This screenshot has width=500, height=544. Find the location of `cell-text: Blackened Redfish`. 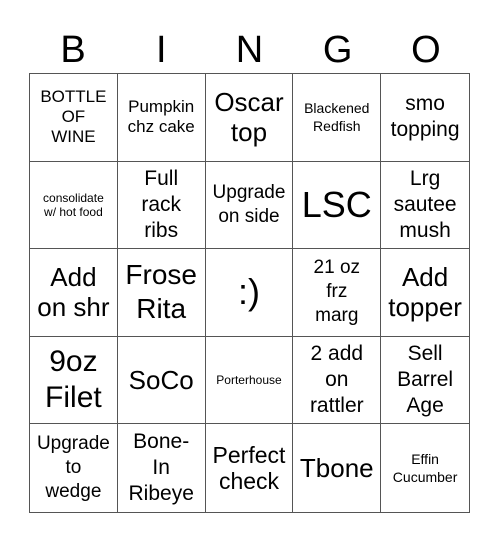

cell-text: Blackened Redfish is located at coordinates (337, 117).